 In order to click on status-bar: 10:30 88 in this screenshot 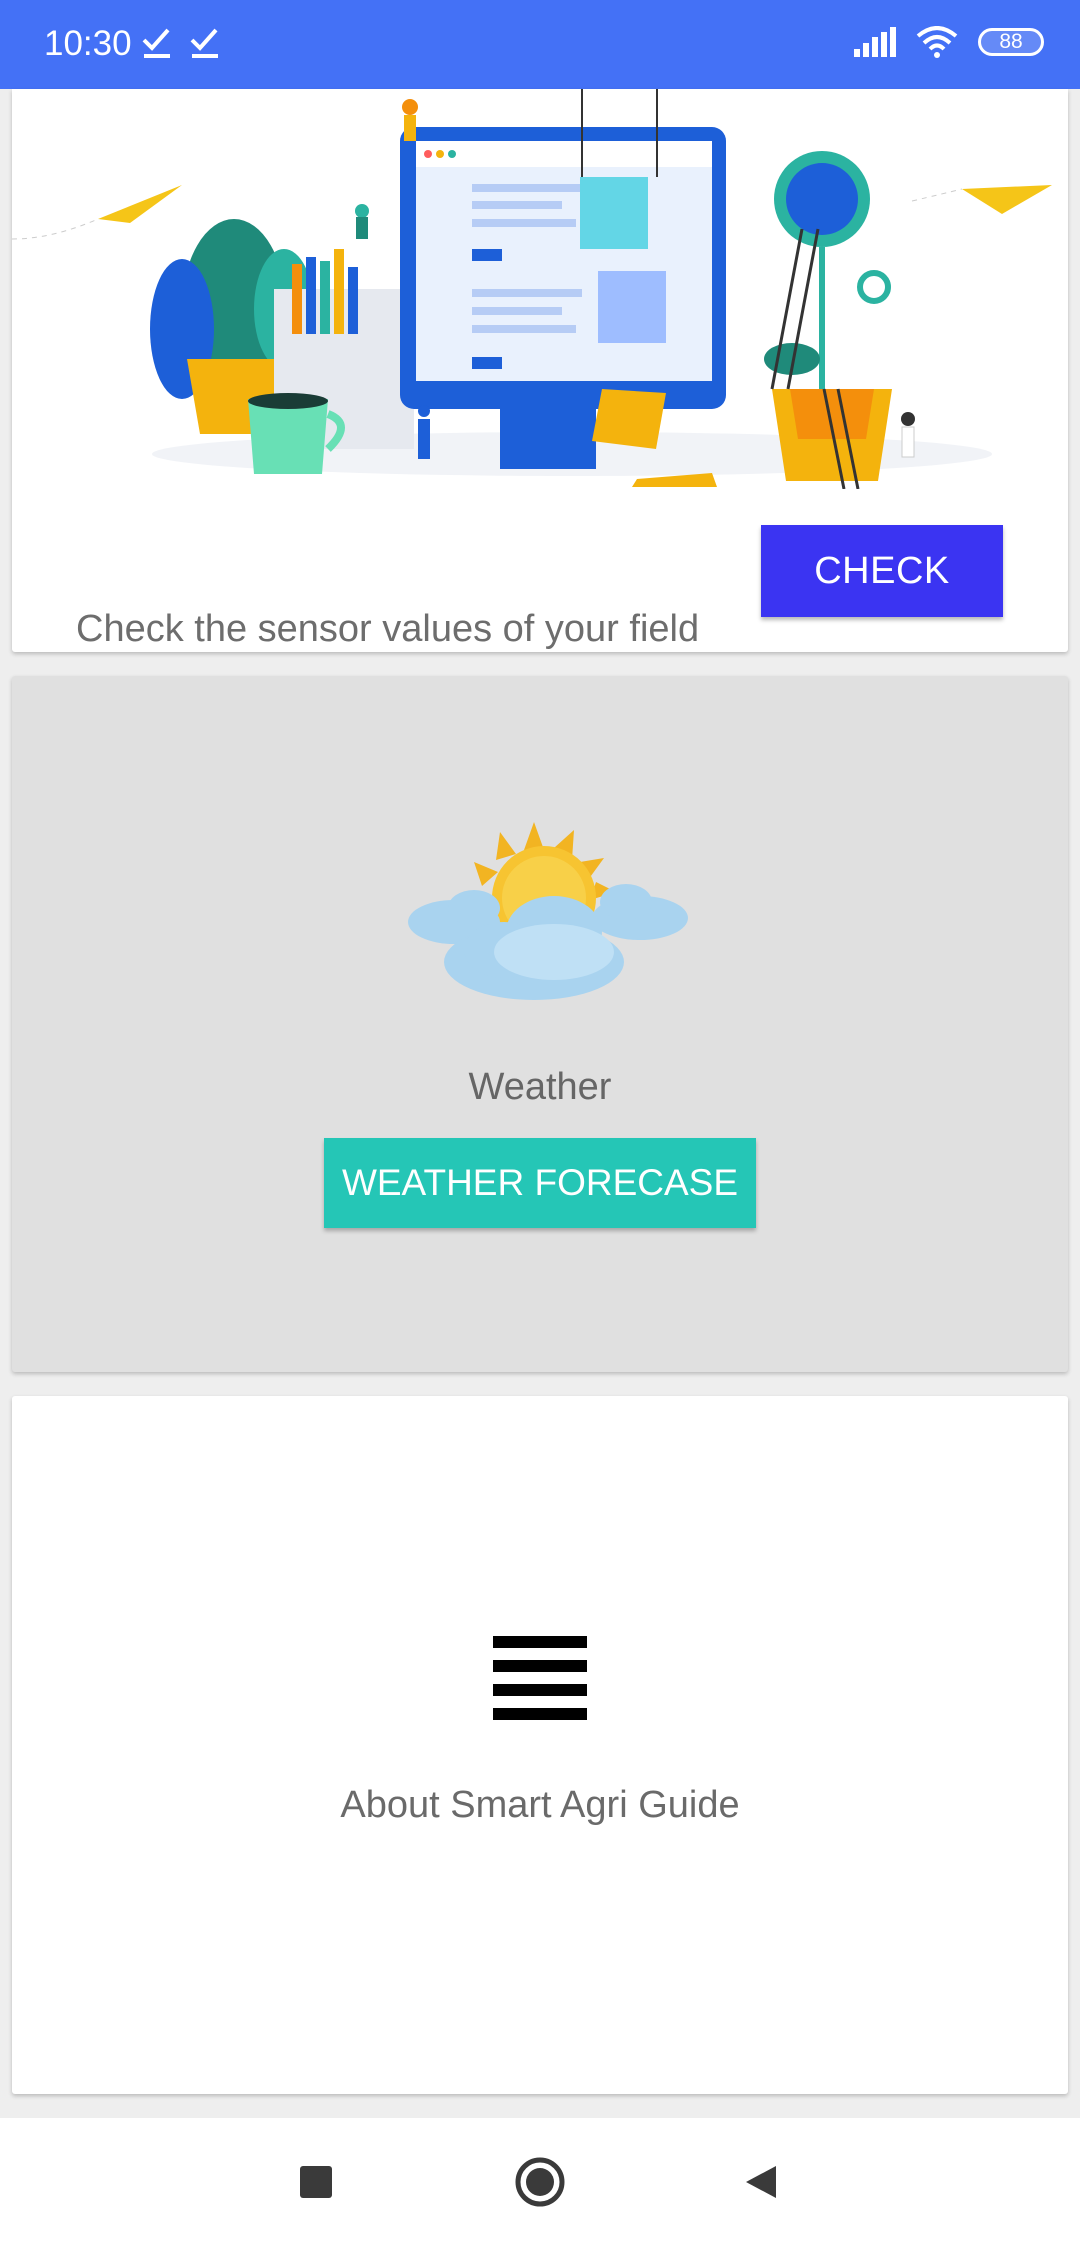, I will do `click(540, 44)`.